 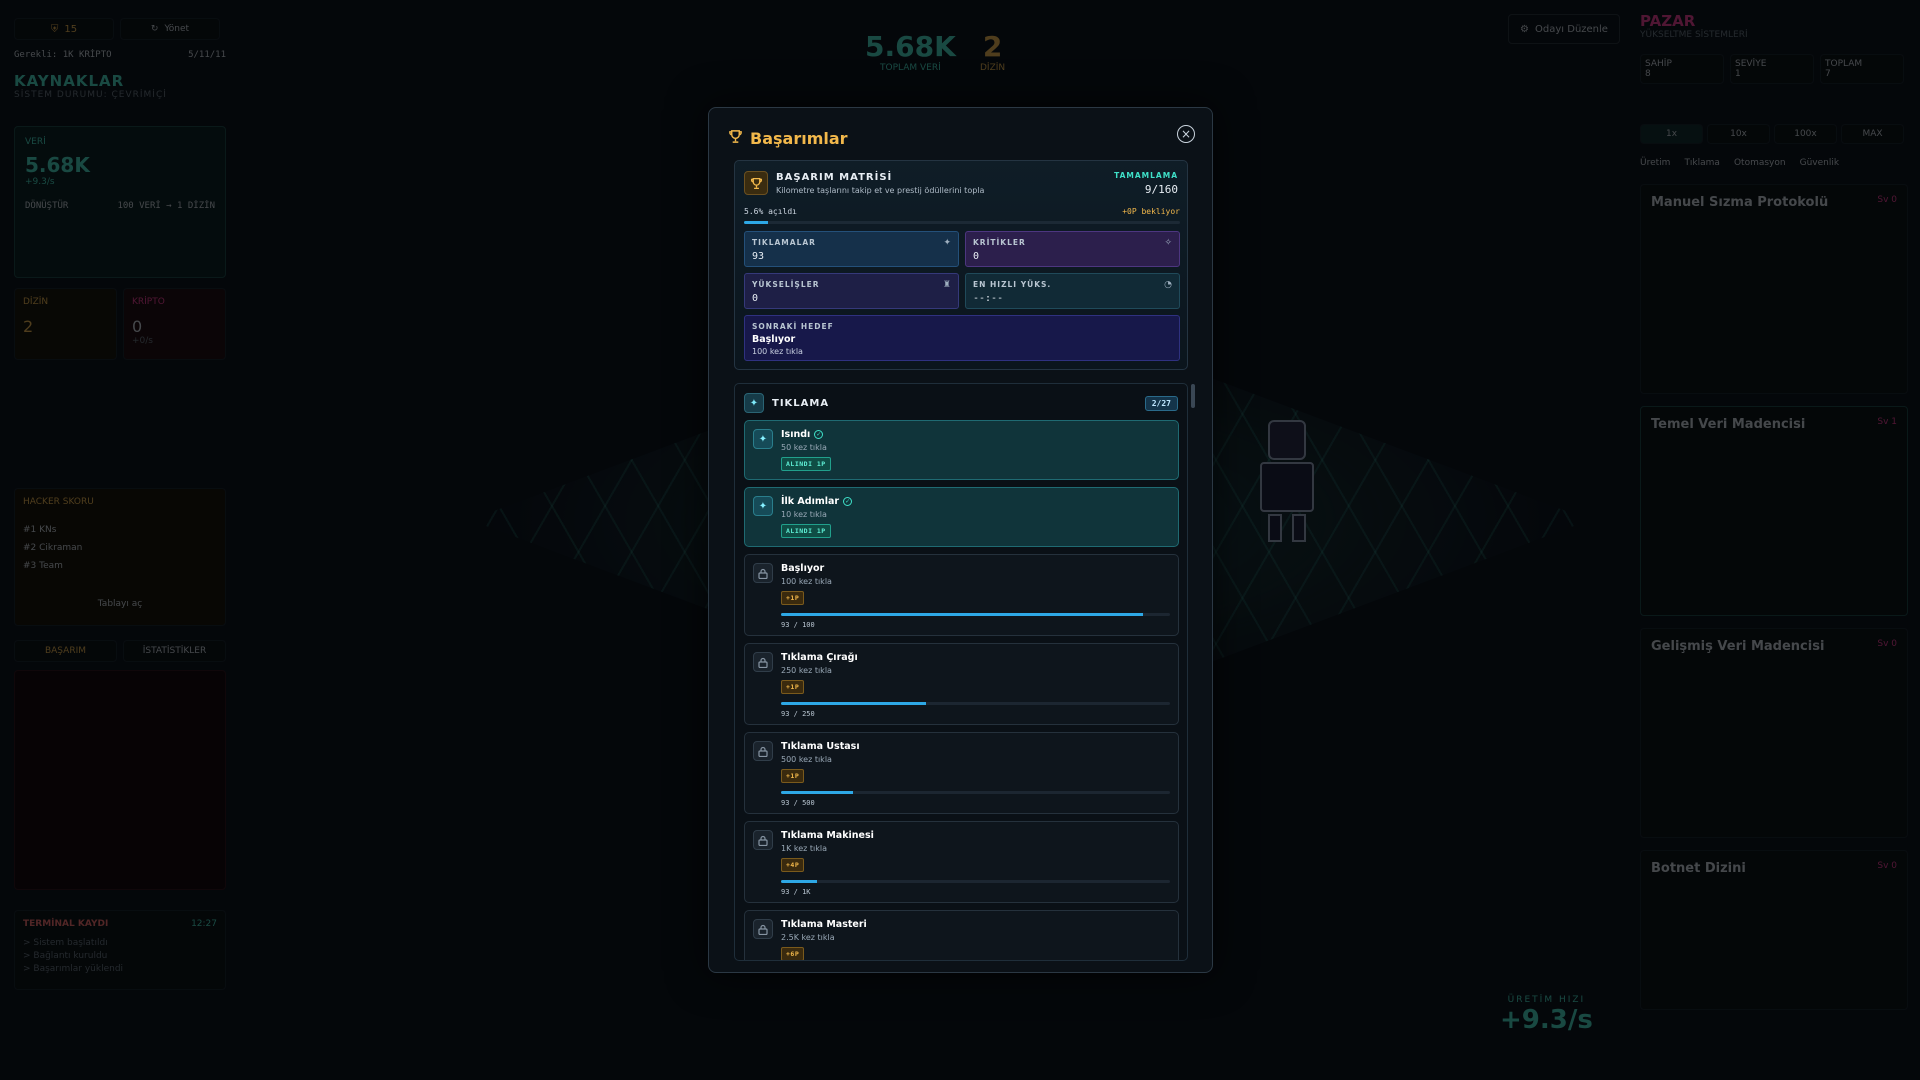 I want to click on achievement-name: Tıklama Makinesi, so click(x=827, y=835).